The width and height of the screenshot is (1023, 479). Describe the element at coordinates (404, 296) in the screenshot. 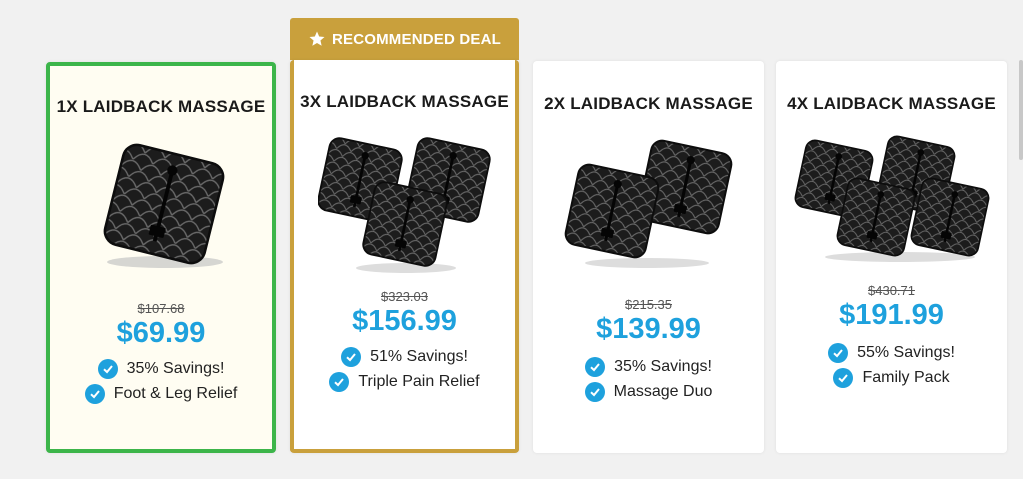

I see `original-price: $323.03` at that location.